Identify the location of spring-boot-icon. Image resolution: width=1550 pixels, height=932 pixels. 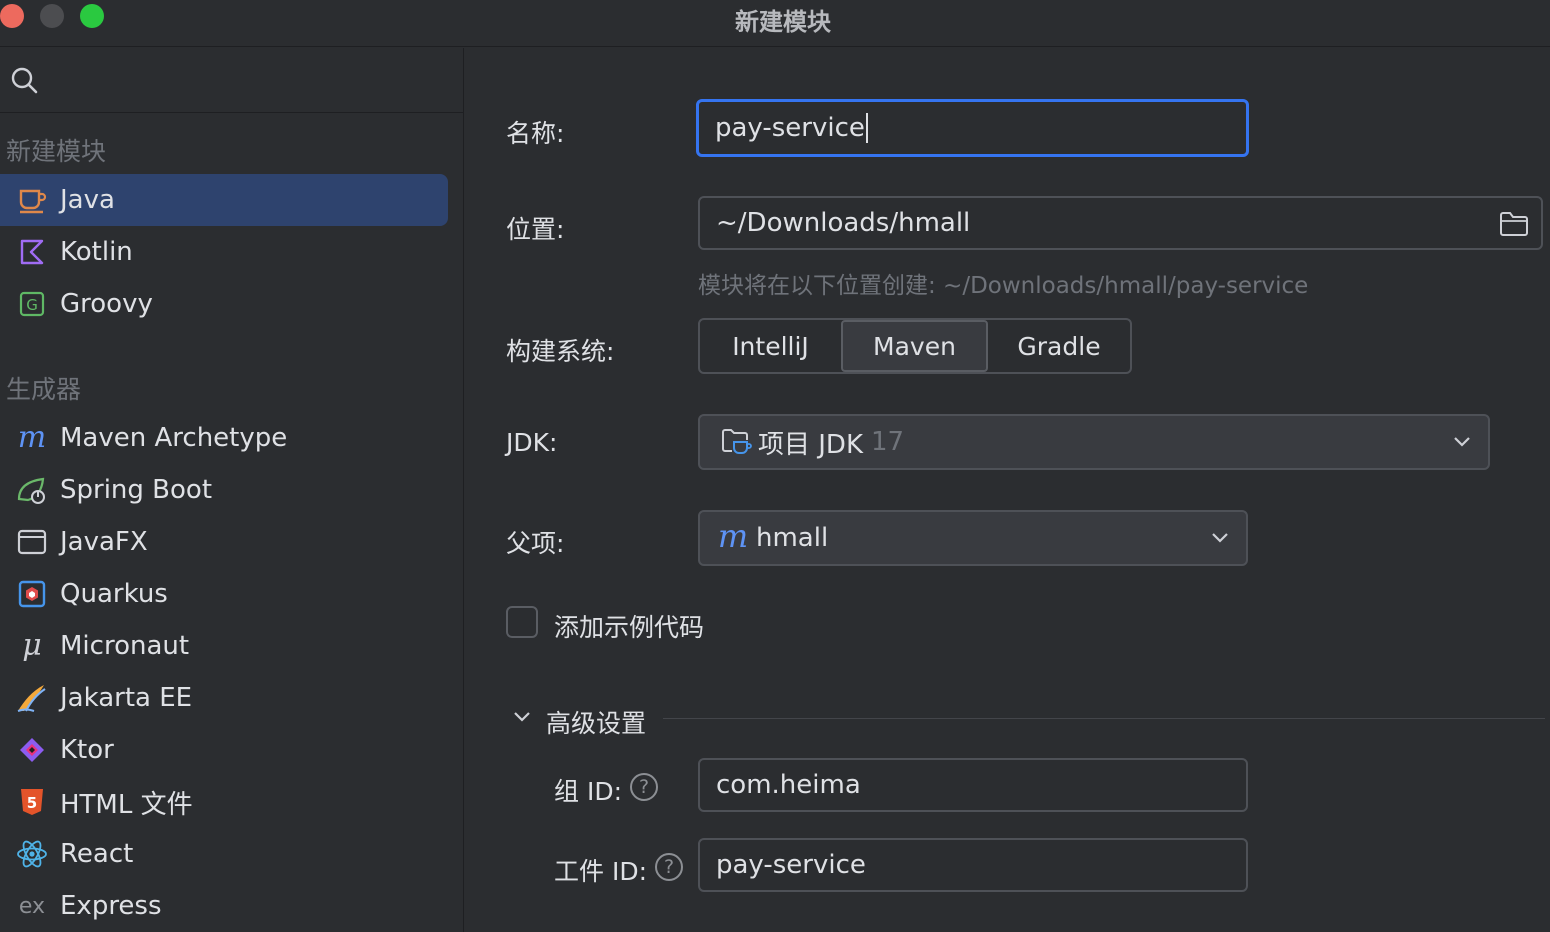
(32, 490).